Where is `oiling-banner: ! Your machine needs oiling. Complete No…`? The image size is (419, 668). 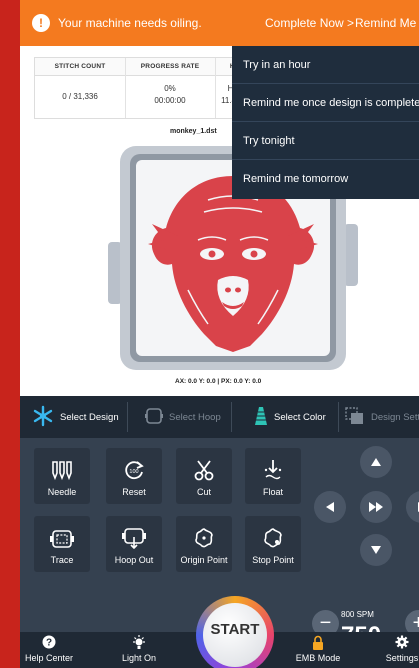 oiling-banner: ! Your machine needs oiling. Complete No… is located at coordinates (219, 23).